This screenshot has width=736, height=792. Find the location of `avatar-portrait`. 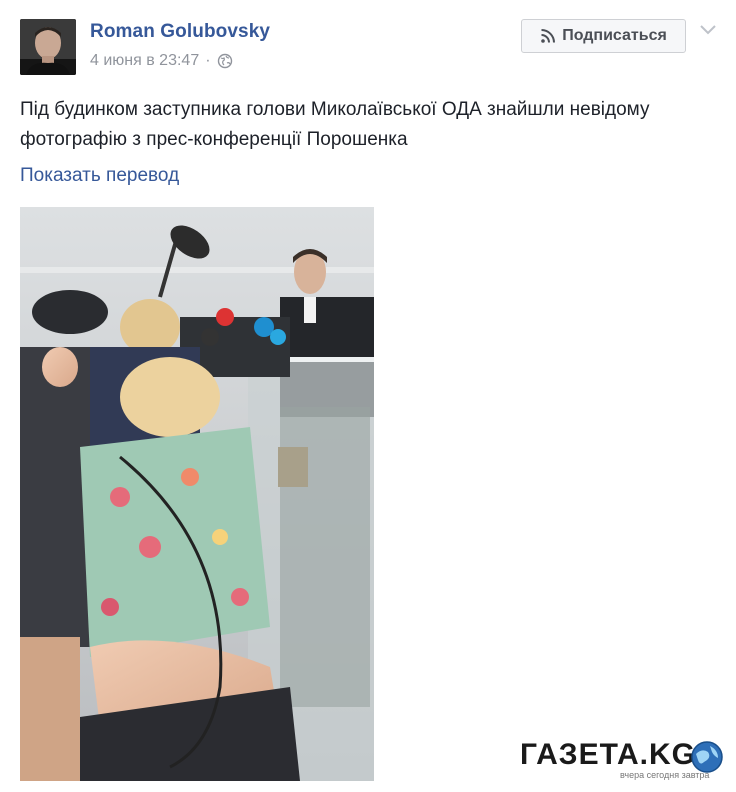

avatar-portrait is located at coordinates (48, 47).